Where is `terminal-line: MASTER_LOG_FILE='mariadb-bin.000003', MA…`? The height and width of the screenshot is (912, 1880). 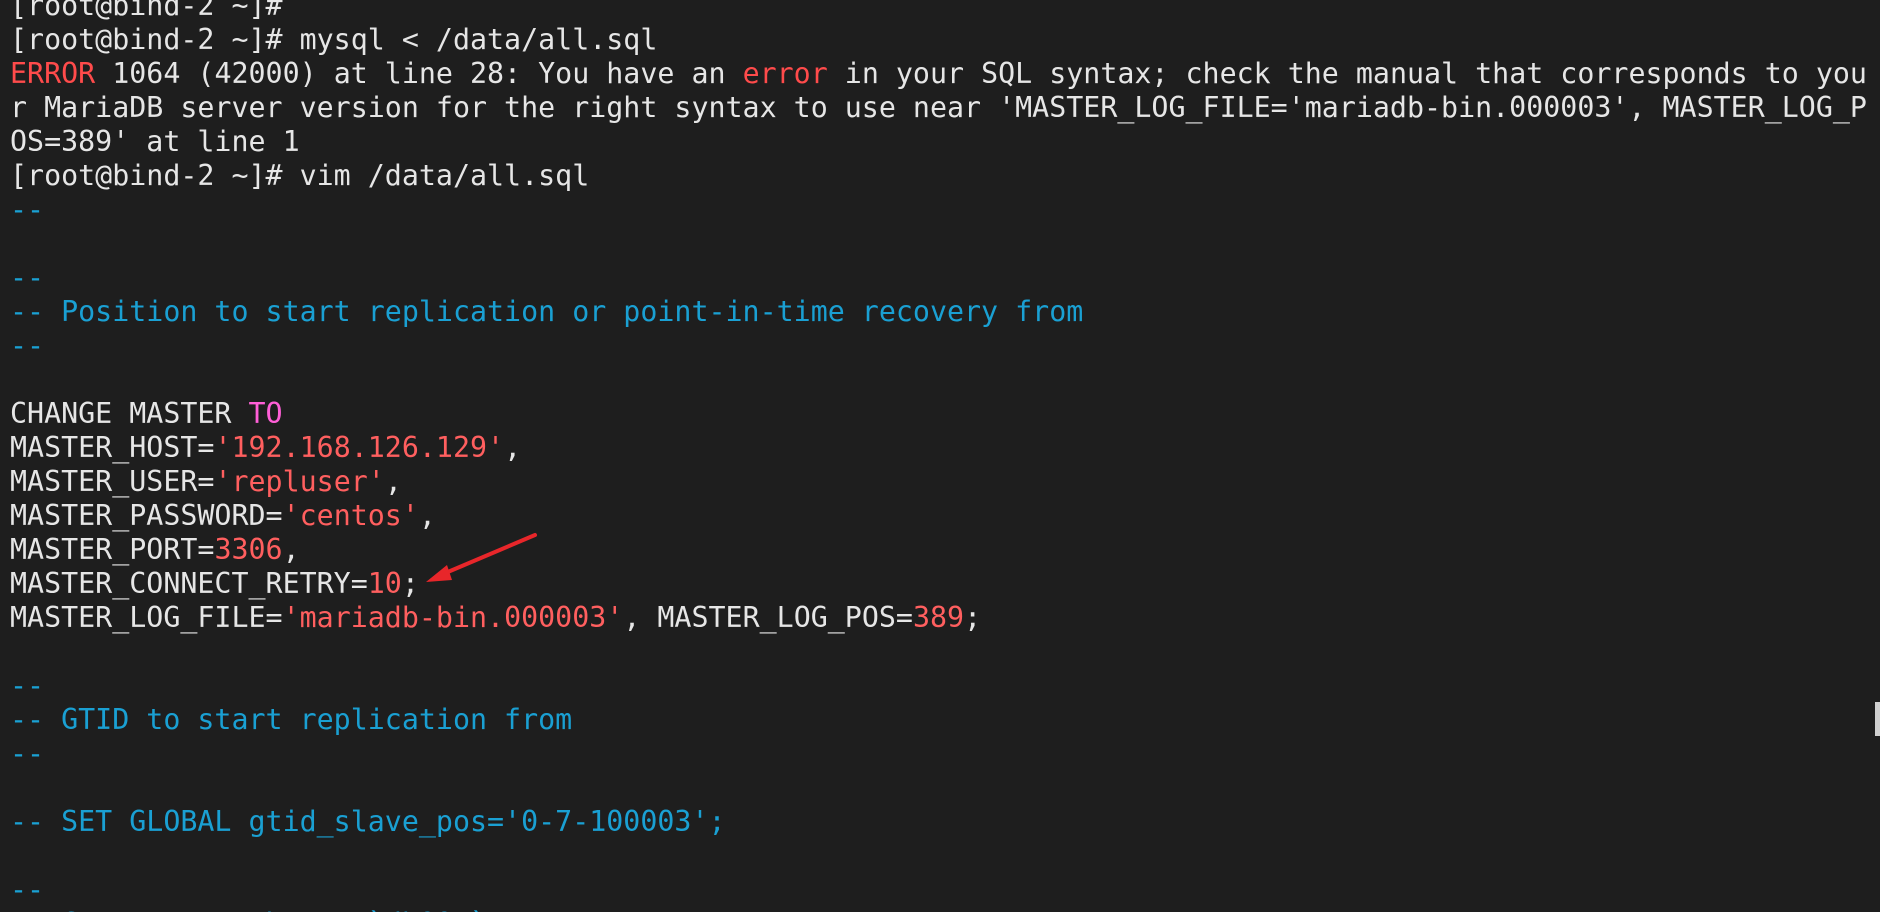
terminal-line: MASTER_LOG_FILE='mariadb-bin.000003', MA… is located at coordinates (495, 618).